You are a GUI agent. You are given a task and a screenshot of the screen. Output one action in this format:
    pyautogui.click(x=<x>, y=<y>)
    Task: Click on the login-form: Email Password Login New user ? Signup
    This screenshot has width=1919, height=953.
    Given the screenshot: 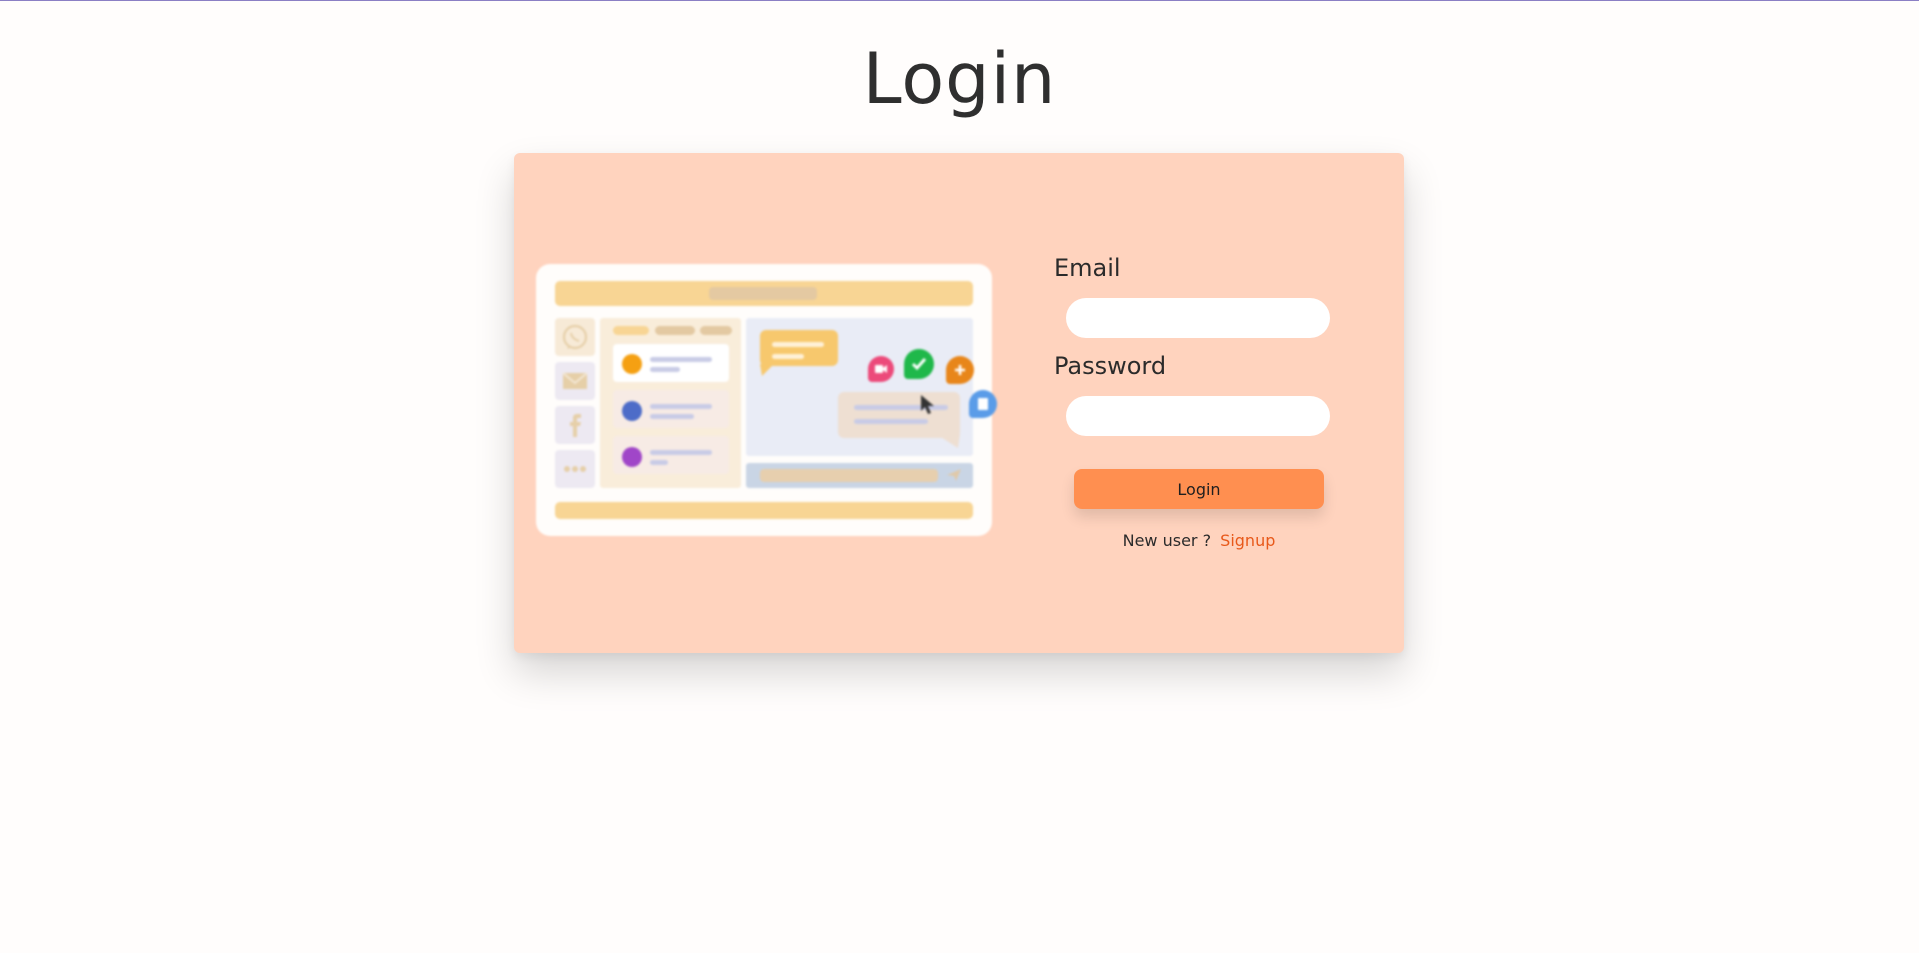 What is the action you would take?
    pyautogui.click(x=1229, y=403)
    